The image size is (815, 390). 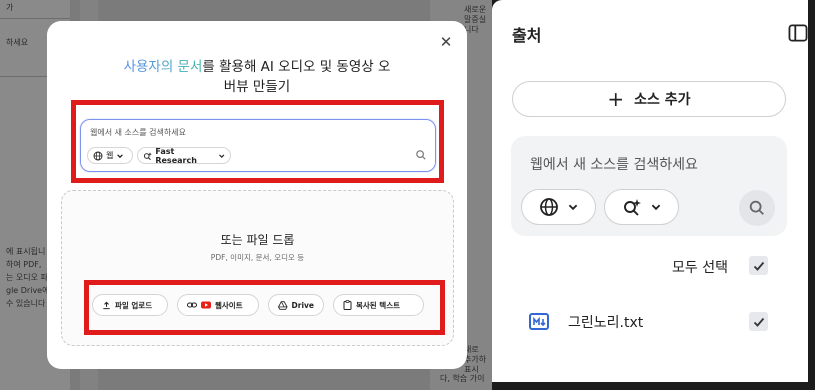 I want to click on add-source-button: + 소스 추가, so click(x=649, y=99).